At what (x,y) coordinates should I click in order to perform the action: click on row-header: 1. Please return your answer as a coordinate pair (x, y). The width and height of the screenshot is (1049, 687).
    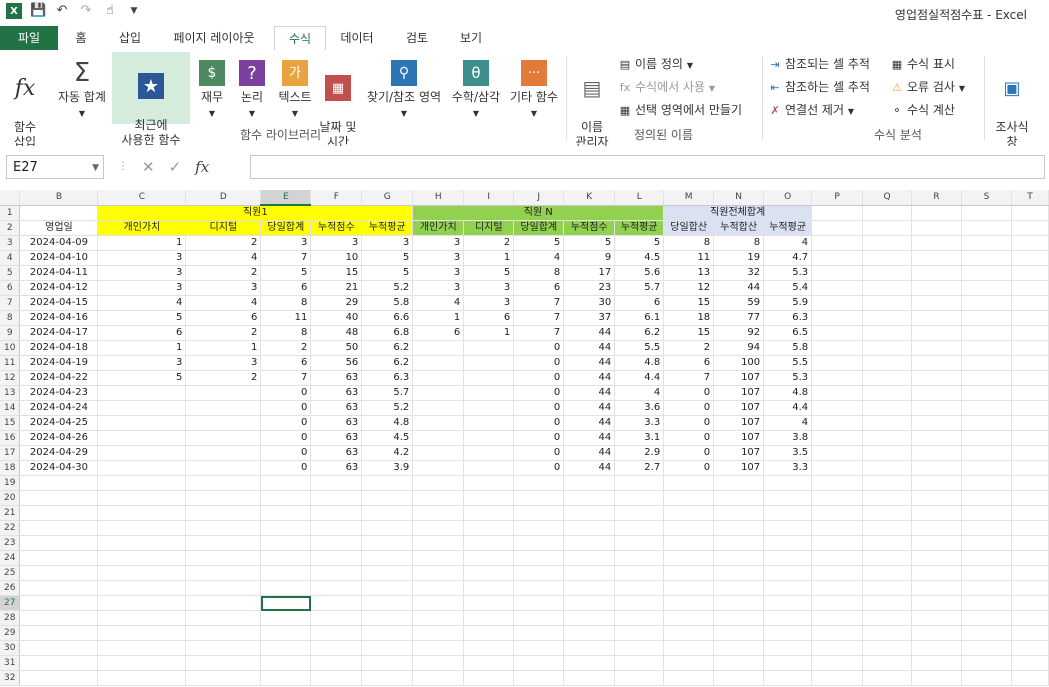
    Looking at the image, I should click on (10, 213).